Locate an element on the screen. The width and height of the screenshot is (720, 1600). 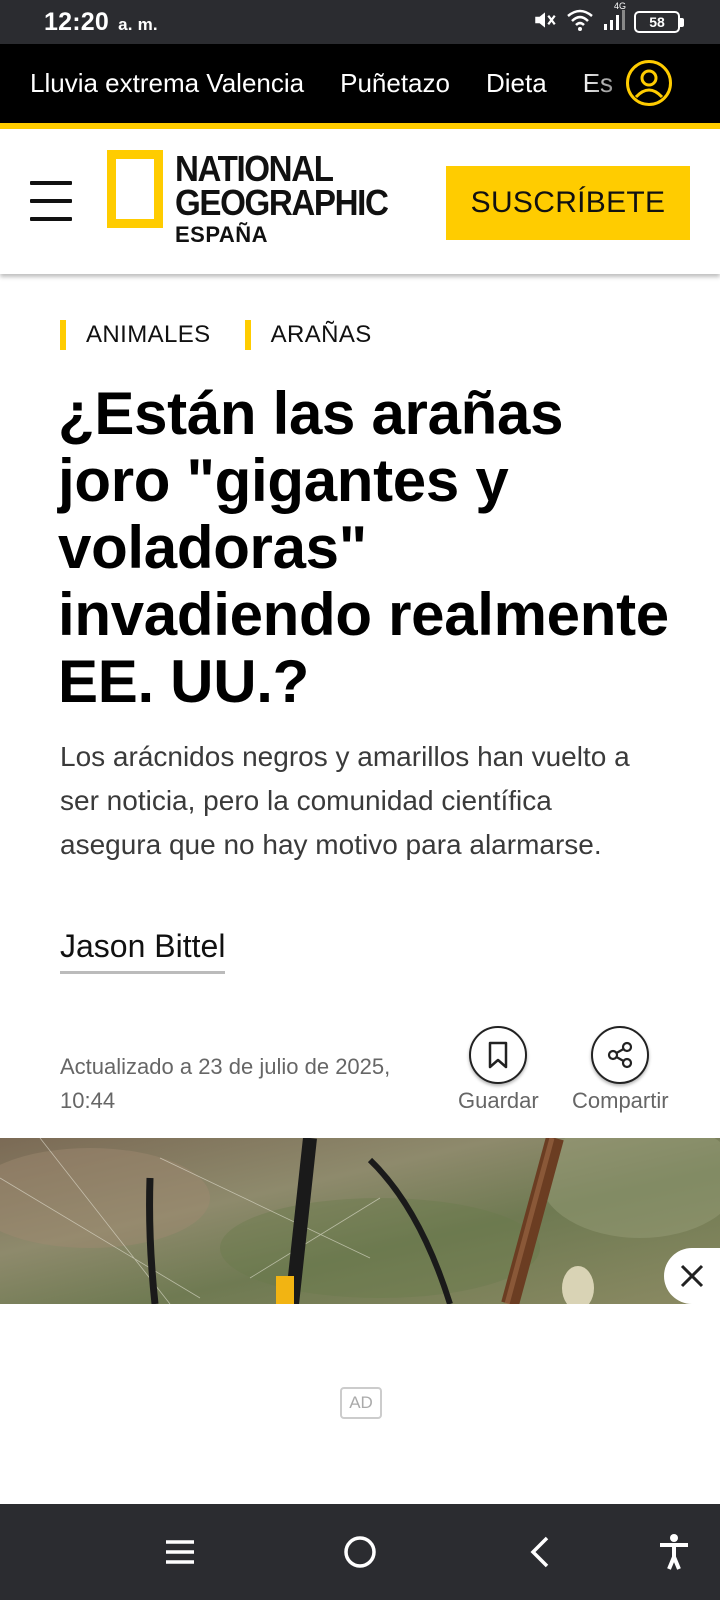
spider-photo is located at coordinates (360, 1221).